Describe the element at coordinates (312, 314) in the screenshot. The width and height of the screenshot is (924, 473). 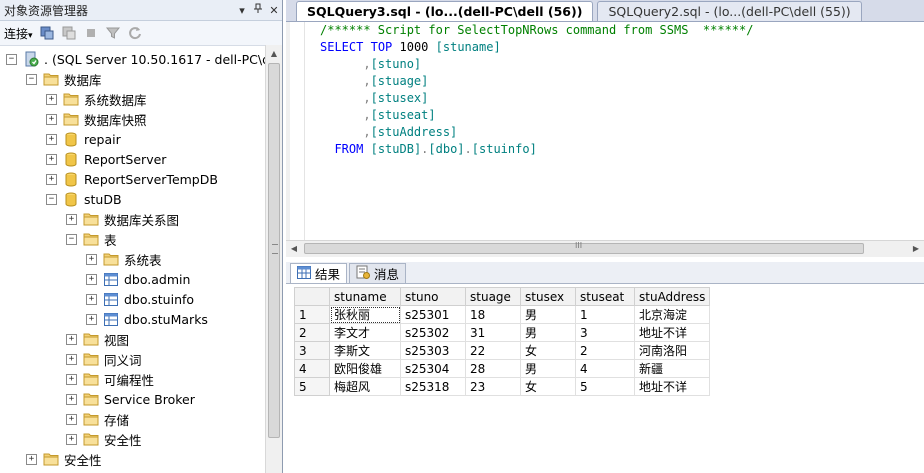
I see `row-number: 1` at that location.